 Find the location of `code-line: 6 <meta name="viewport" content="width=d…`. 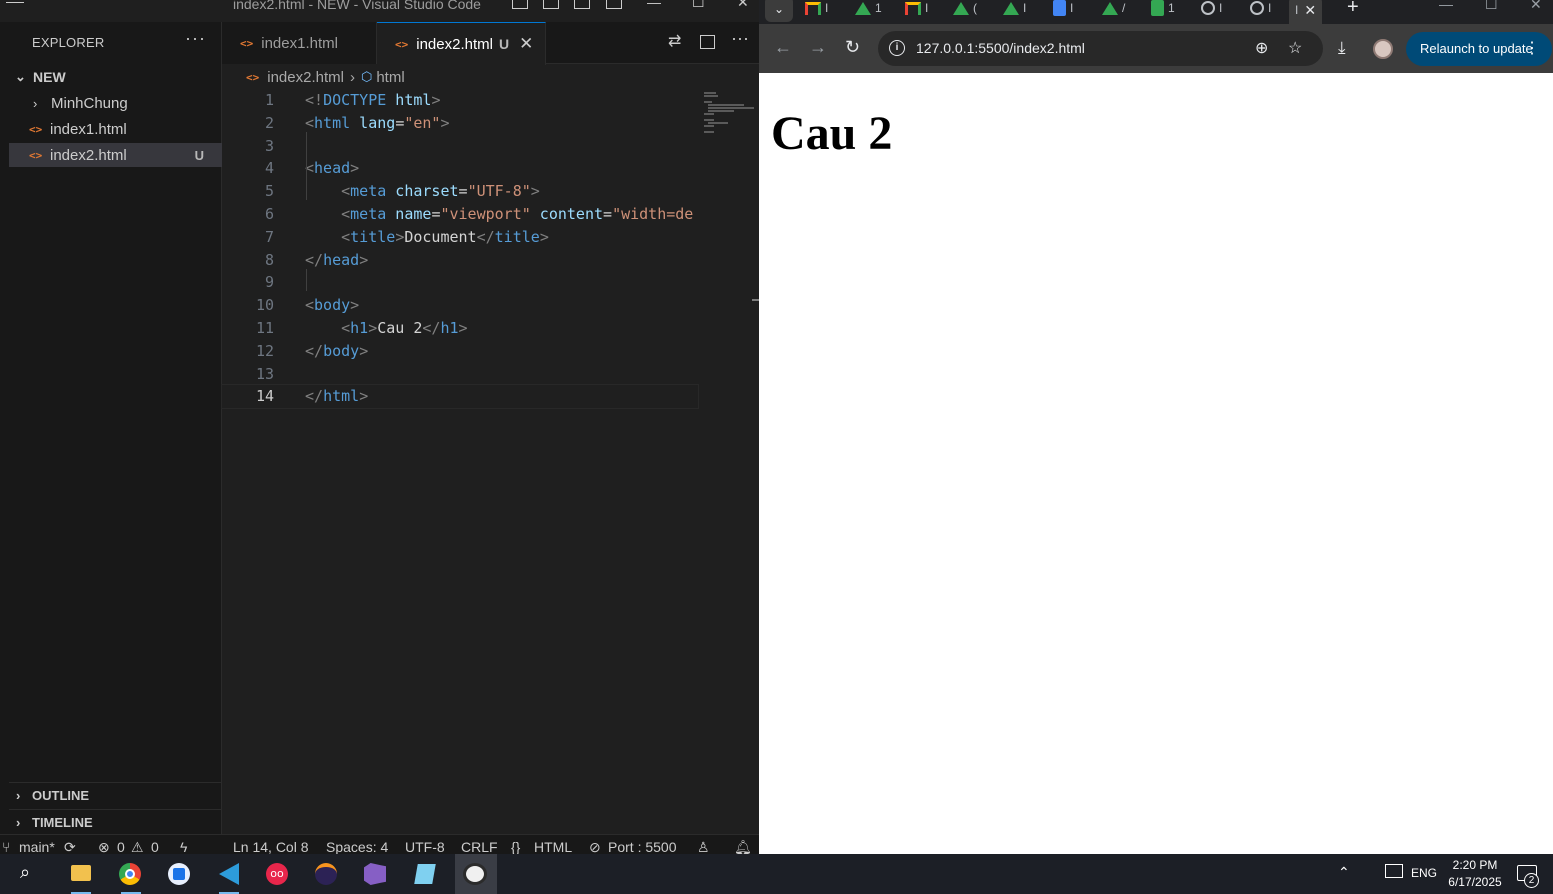

code-line: 6 <meta name="viewport" content="width=d… is located at coordinates (460, 214).